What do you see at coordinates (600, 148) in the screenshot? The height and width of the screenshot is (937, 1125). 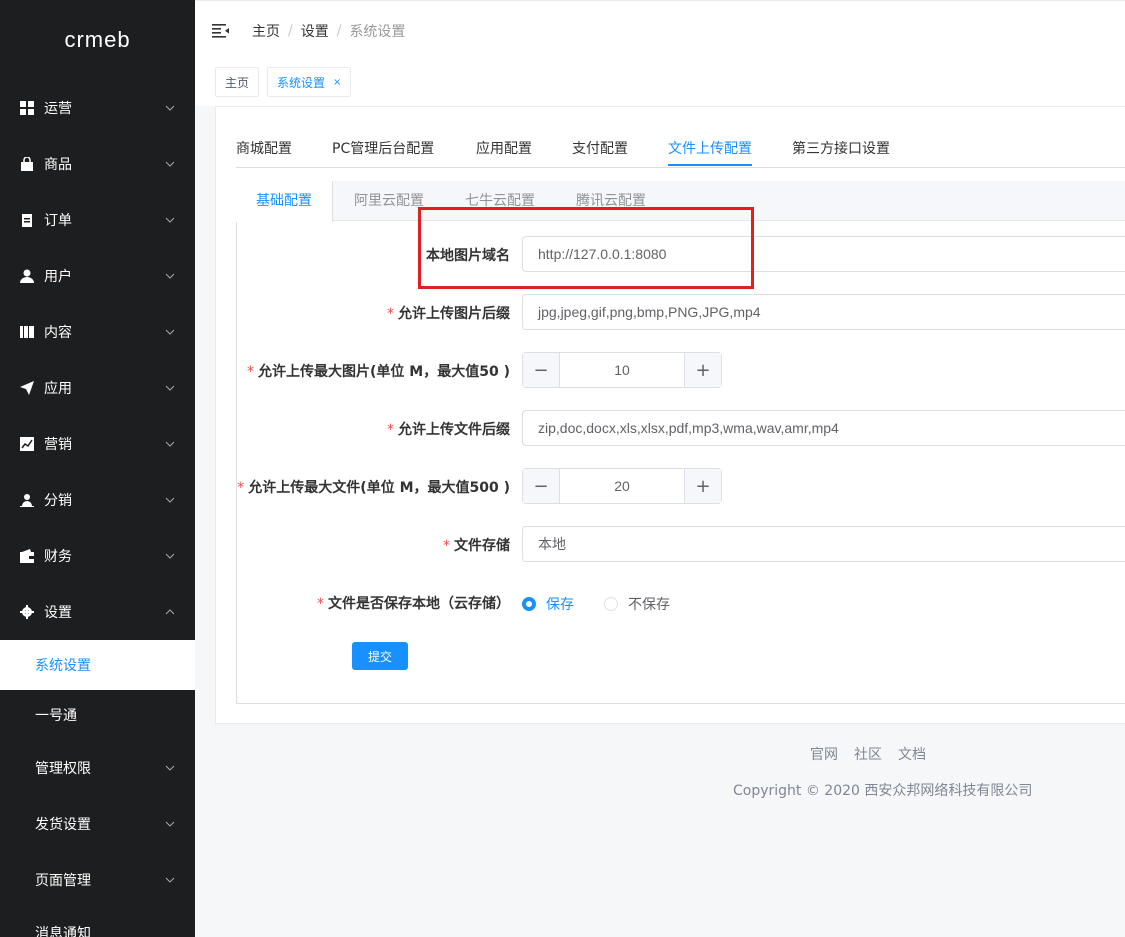 I see `tab-payment-config: 支付配置` at bounding box center [600, 148].